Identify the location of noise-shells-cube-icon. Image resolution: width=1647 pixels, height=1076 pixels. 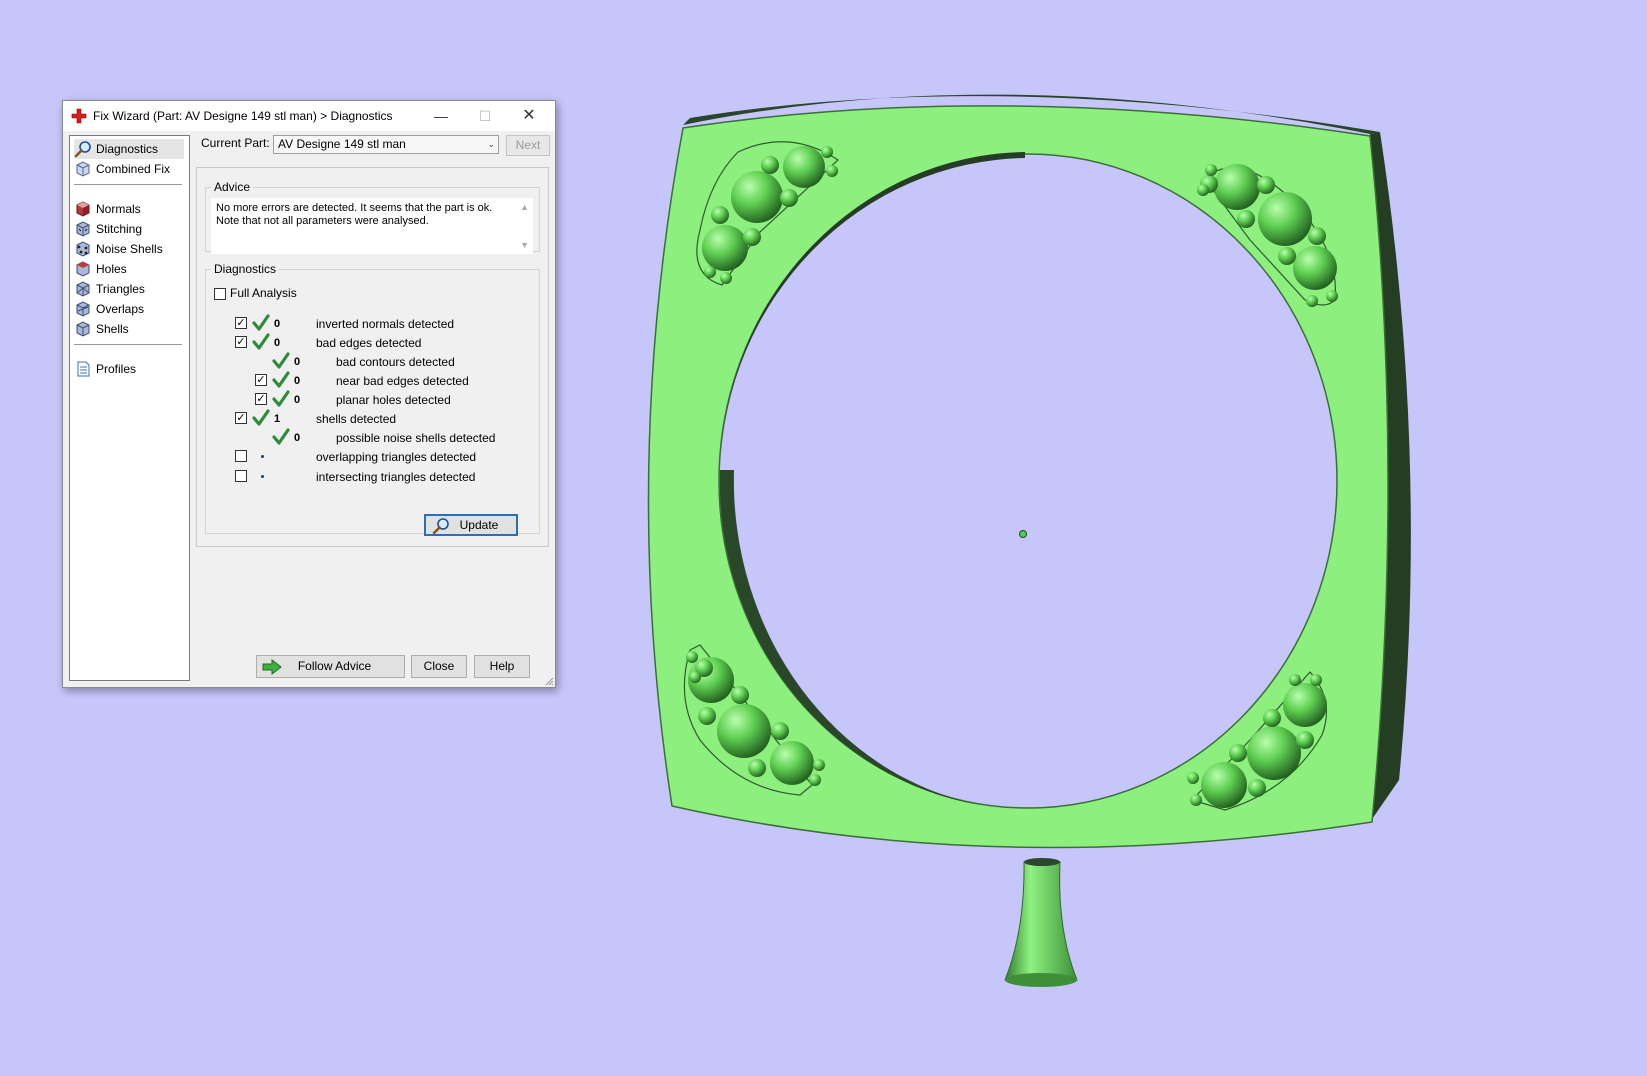
(83, 249).